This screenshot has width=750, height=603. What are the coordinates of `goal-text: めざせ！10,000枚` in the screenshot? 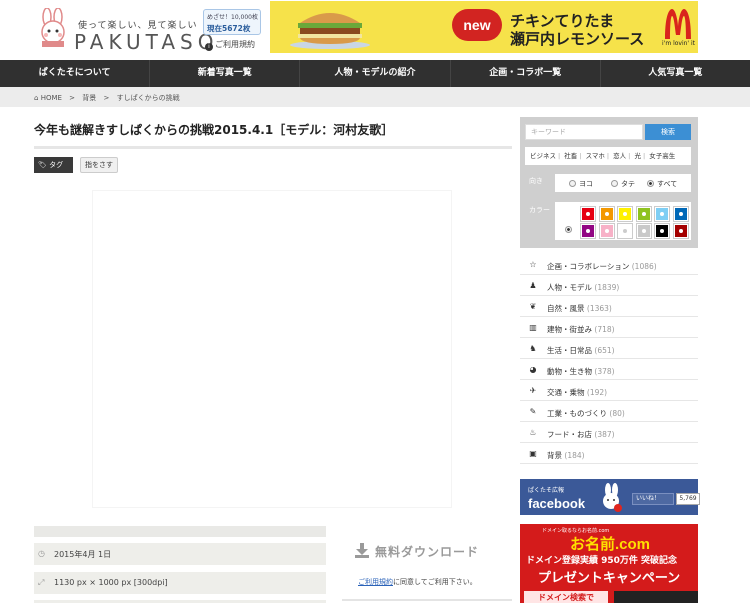 It's located at (232, 17).